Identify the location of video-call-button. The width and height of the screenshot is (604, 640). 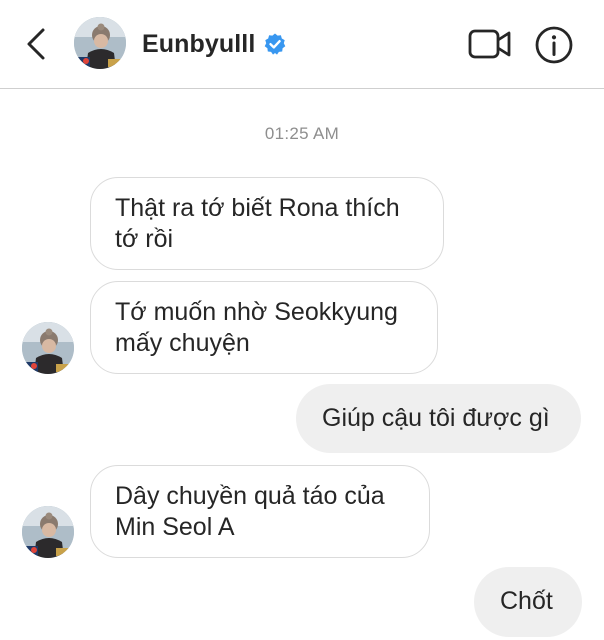
(490, 44).